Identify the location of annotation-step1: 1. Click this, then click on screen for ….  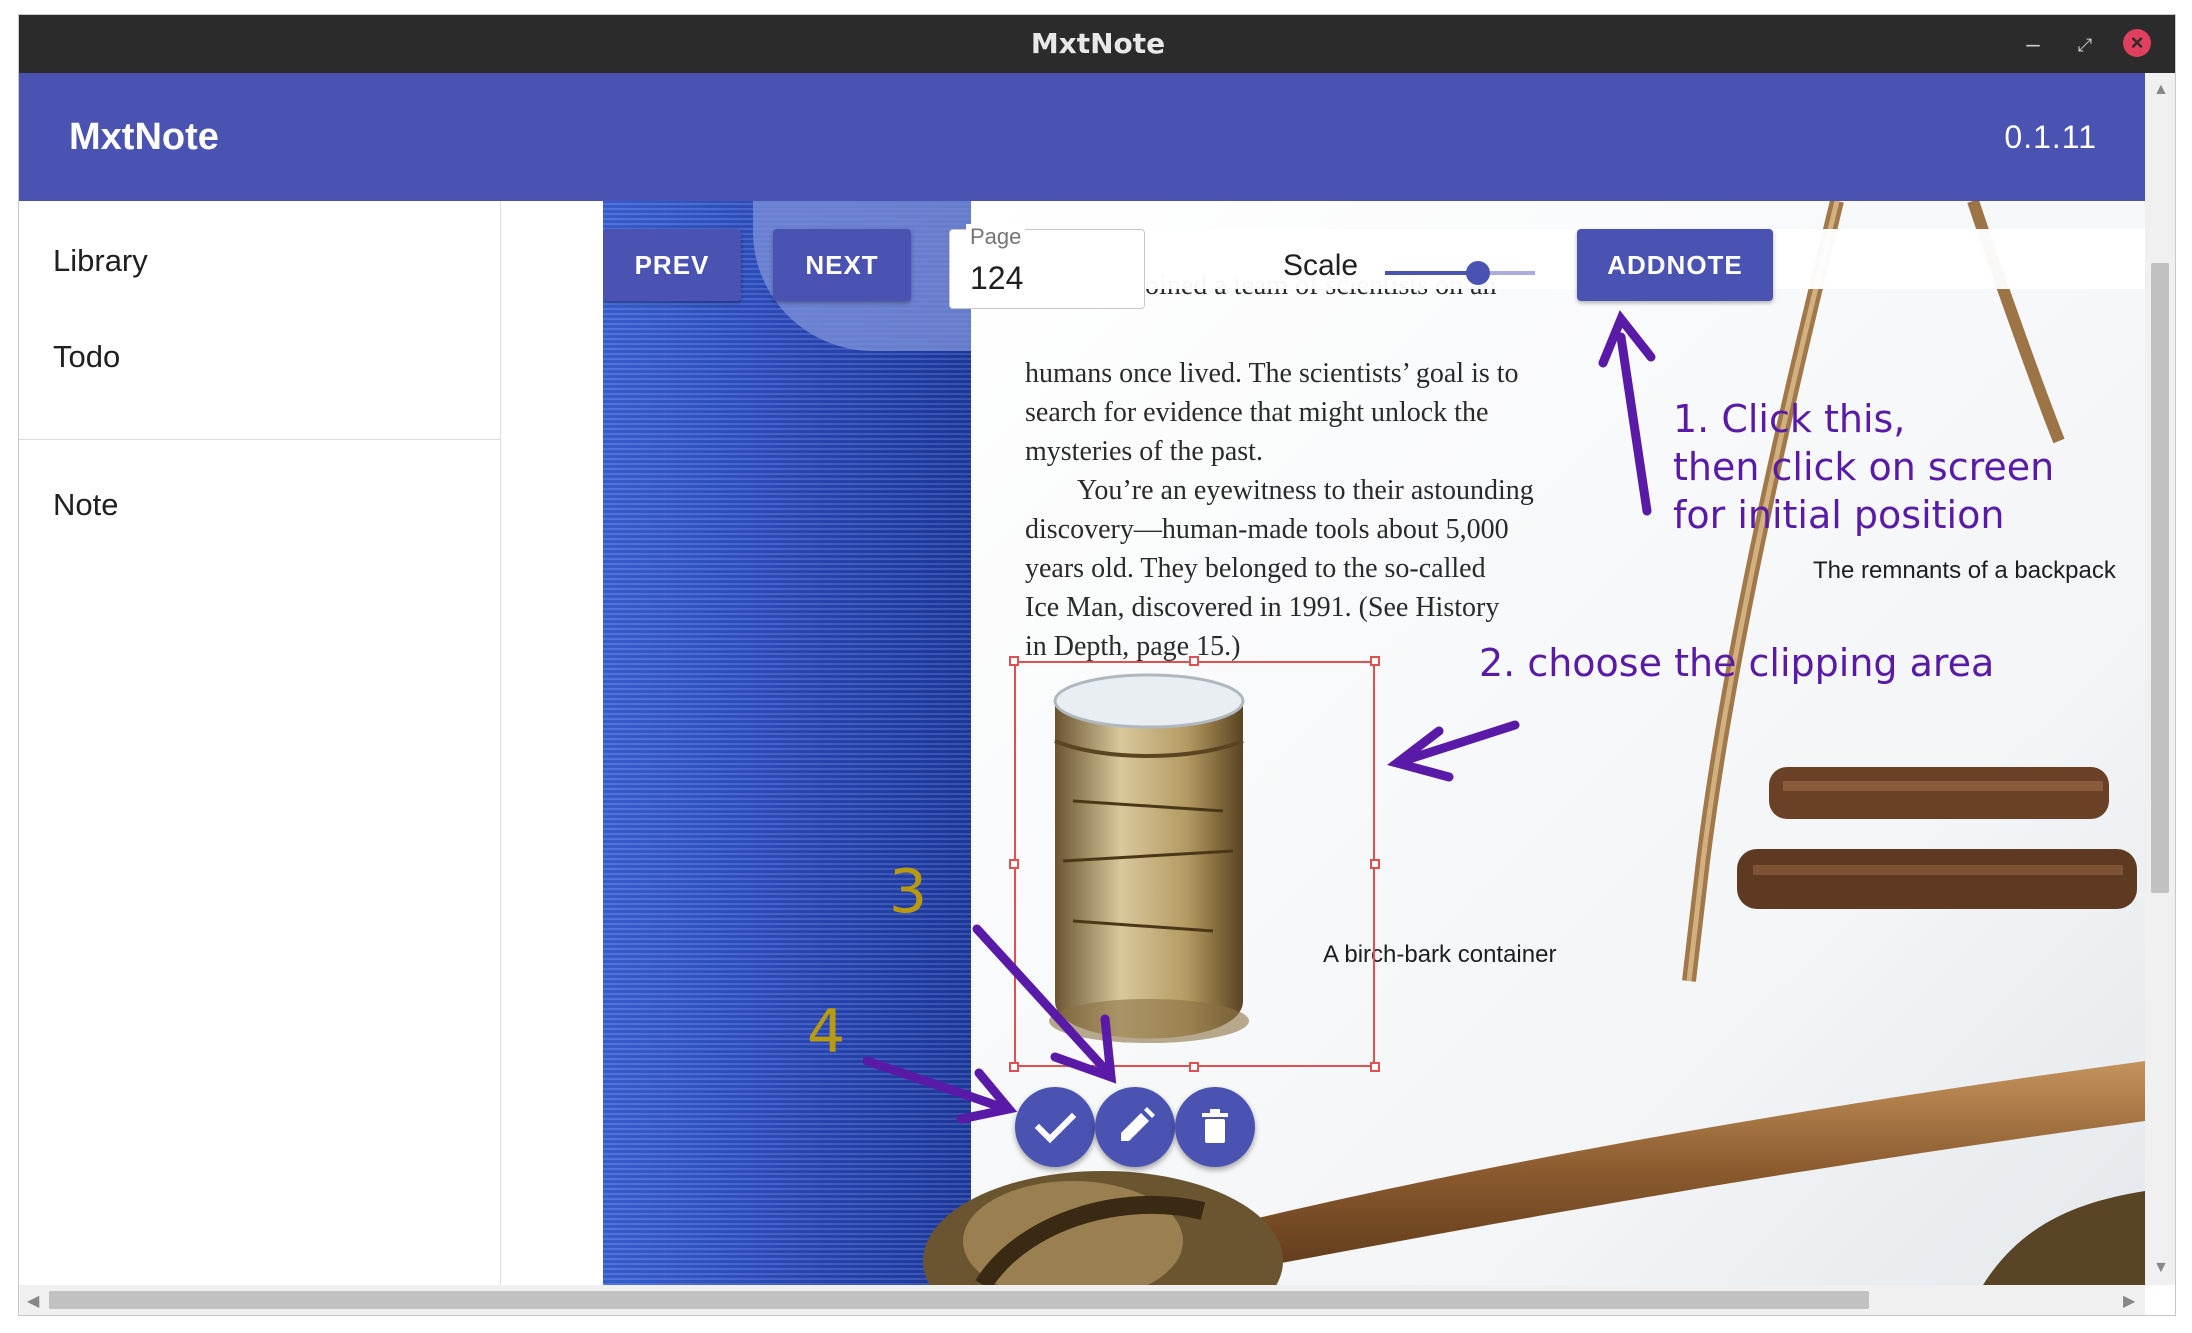
(1863, 467).